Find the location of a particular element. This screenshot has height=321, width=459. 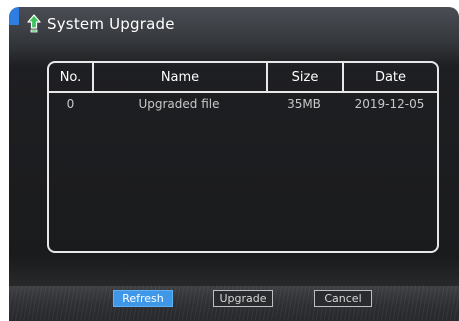

cell-date: 2019-12-05 is located at coordinates (389, 104).